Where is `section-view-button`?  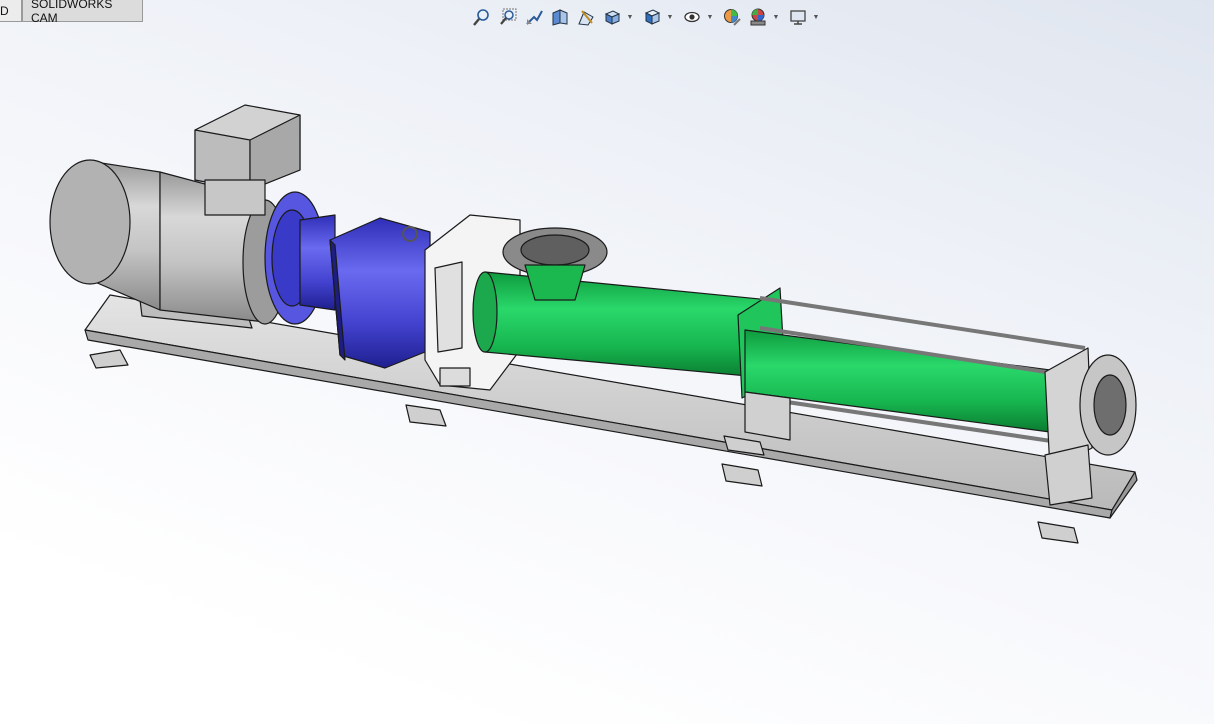 section-view-button is located at coordinates (560, 17).